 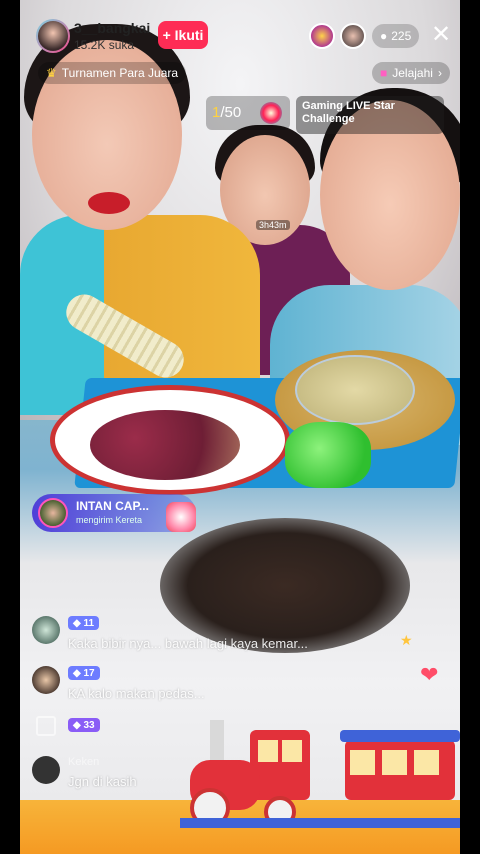 I want to click on level-badge: ◆ 33, so click(x=84, y=725).